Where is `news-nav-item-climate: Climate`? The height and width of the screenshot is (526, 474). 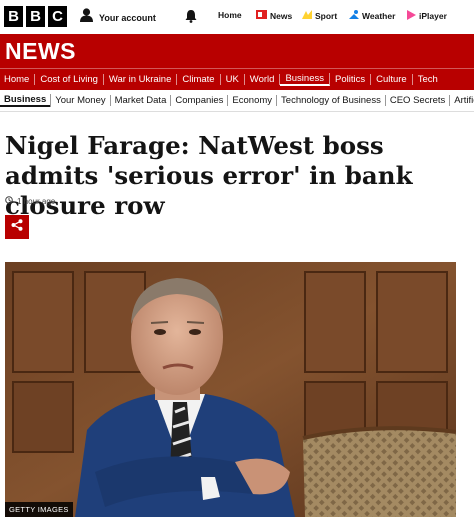 news-nav-item-climate: Climate is located at coordinates (199, 79).